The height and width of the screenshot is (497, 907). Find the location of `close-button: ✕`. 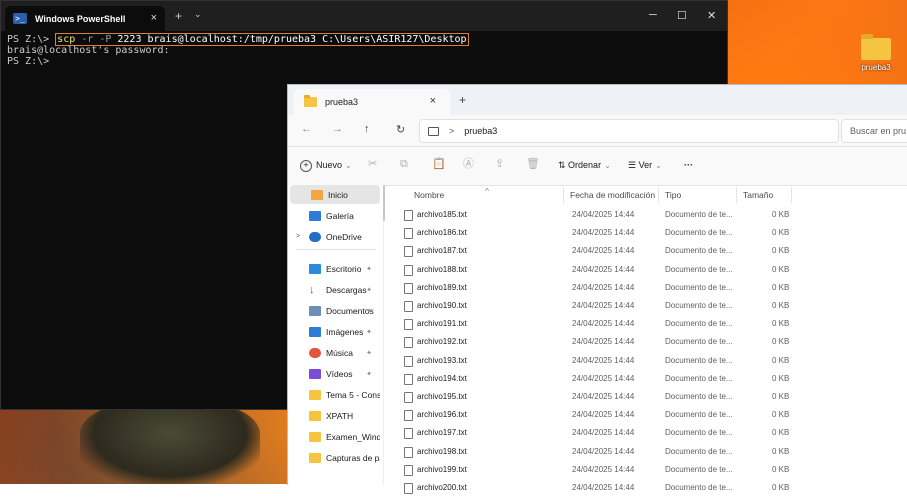

close-button: ✕ is located at coordinates (711, 15).